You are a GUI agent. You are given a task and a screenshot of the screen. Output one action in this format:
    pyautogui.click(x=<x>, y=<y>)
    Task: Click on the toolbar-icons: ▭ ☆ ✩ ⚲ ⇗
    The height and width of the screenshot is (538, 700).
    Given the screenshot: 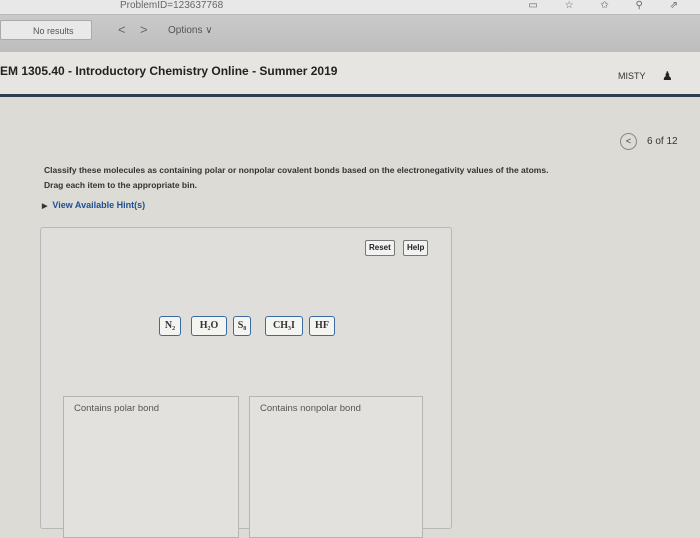 What is the action you would take?
    pyautogui.click(x=609, y=5)
    